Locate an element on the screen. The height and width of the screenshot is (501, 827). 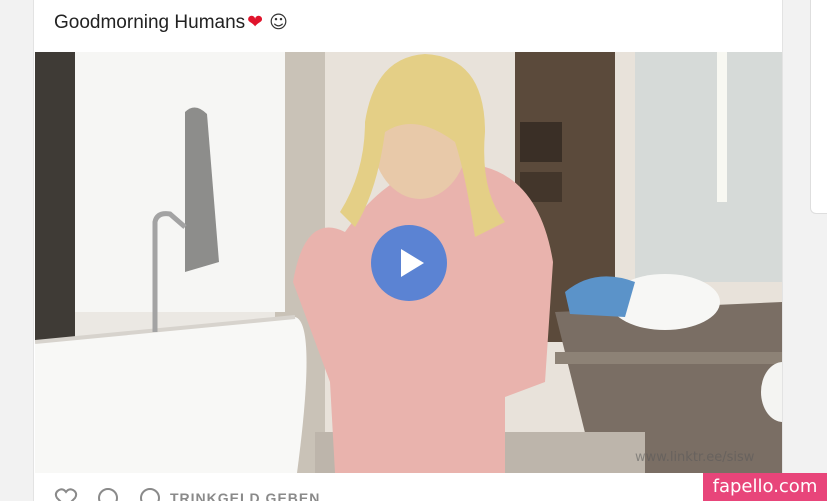
smile-emoji-icon: ☺ is located at coordinates (278, 22).